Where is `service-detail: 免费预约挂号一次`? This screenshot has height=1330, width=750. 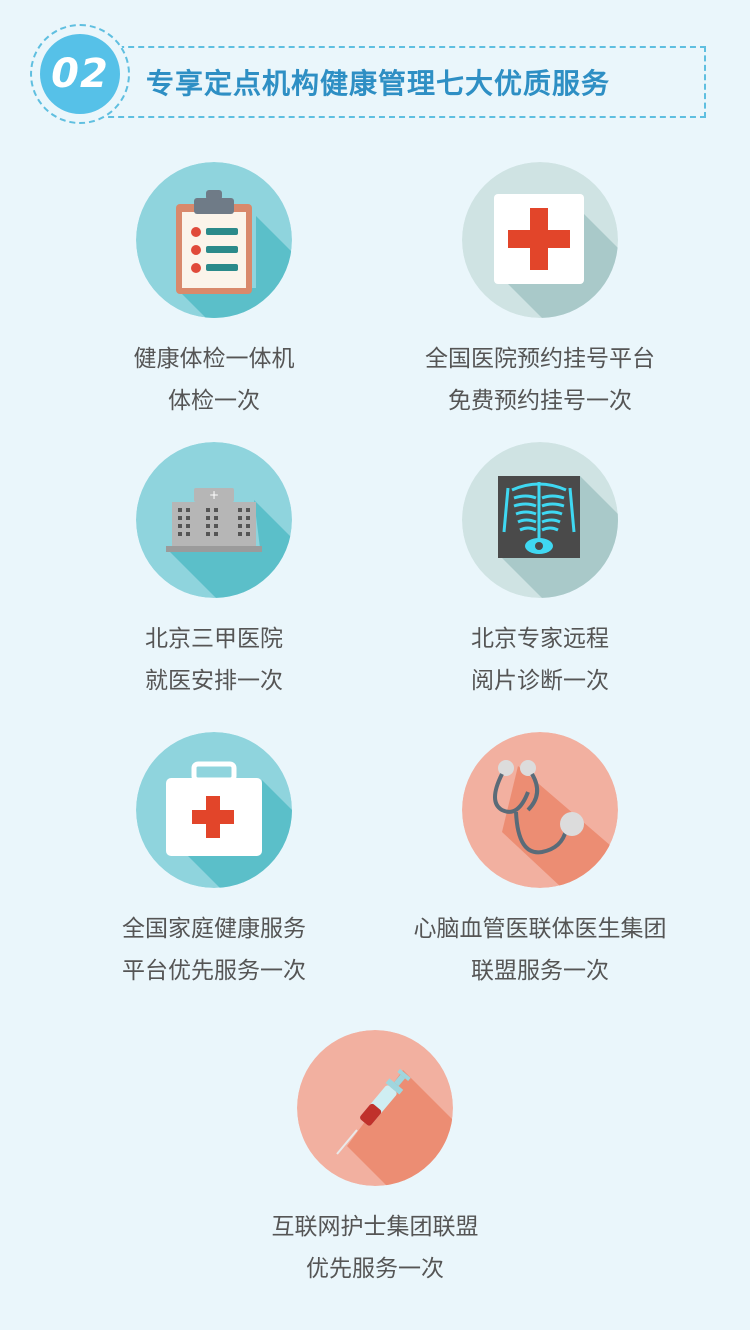
service-detail: 免费预约挂号一次 is located at coordinates (540, 401).